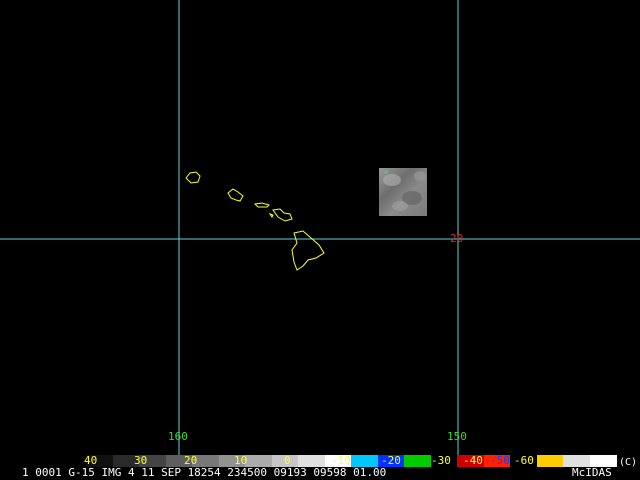 This screenshot has height=480, width=640. What do you see at coordinates (627, 462) in the screenshot?
I see `copyright-mark: (C)` at bounding box center [627, 462].